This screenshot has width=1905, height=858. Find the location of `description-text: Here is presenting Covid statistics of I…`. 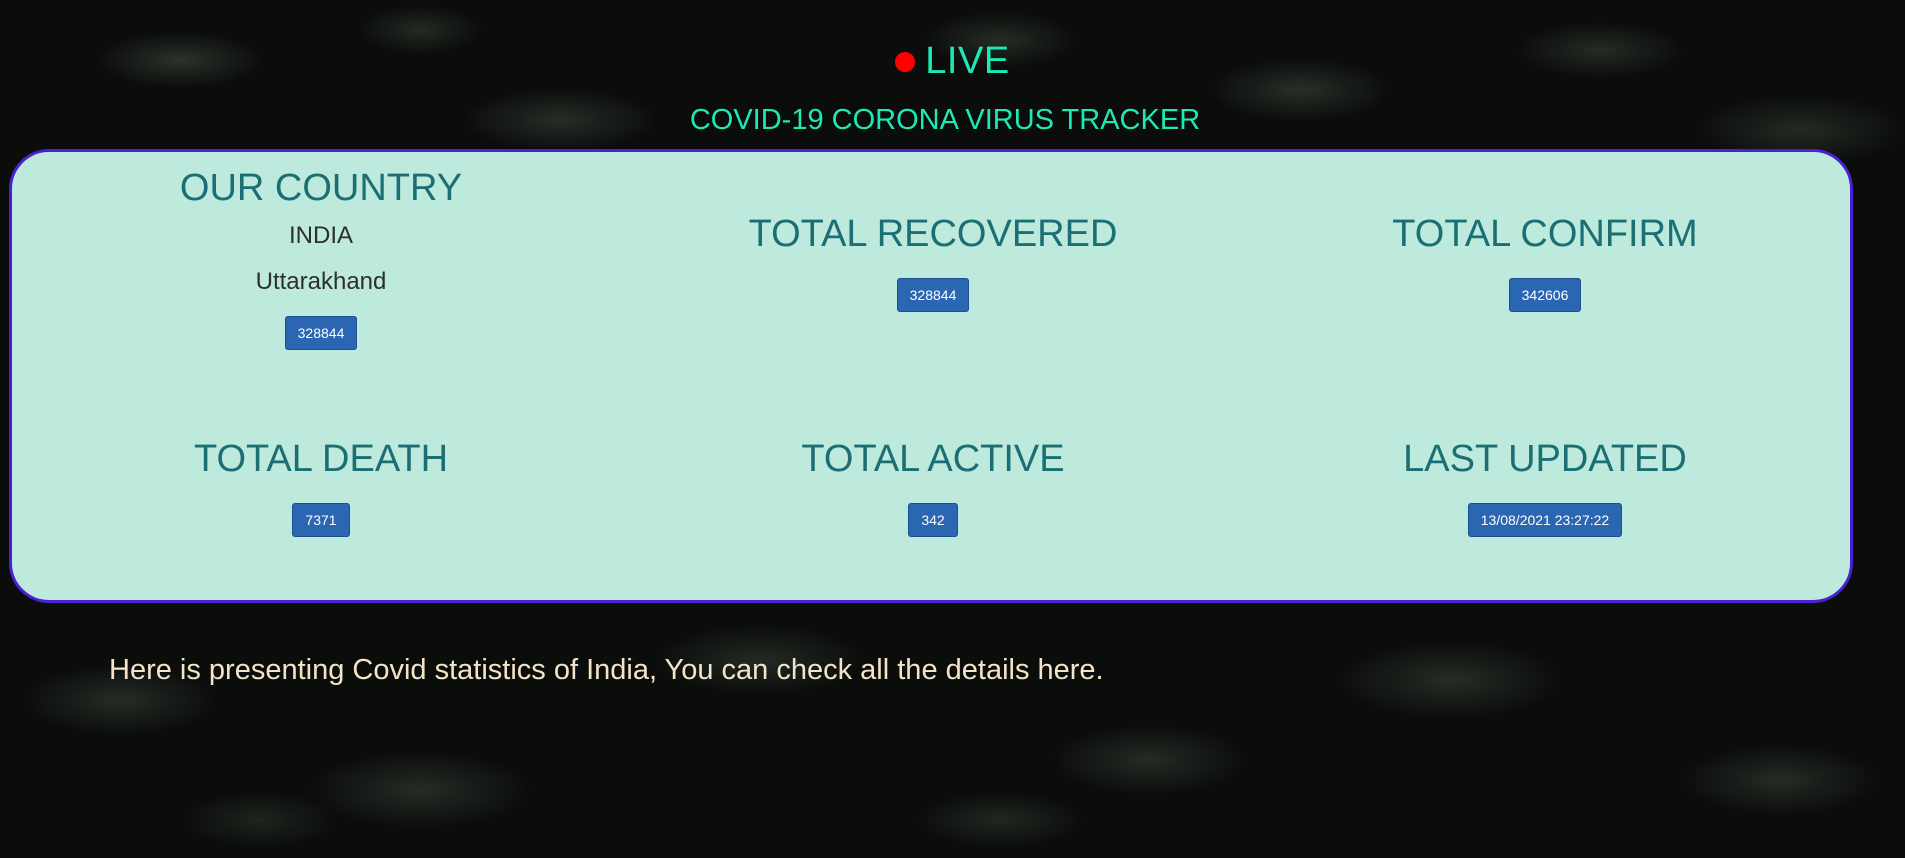

description-text: Here is presenting Covid statistics of I… is located at coordinates (606, 670).